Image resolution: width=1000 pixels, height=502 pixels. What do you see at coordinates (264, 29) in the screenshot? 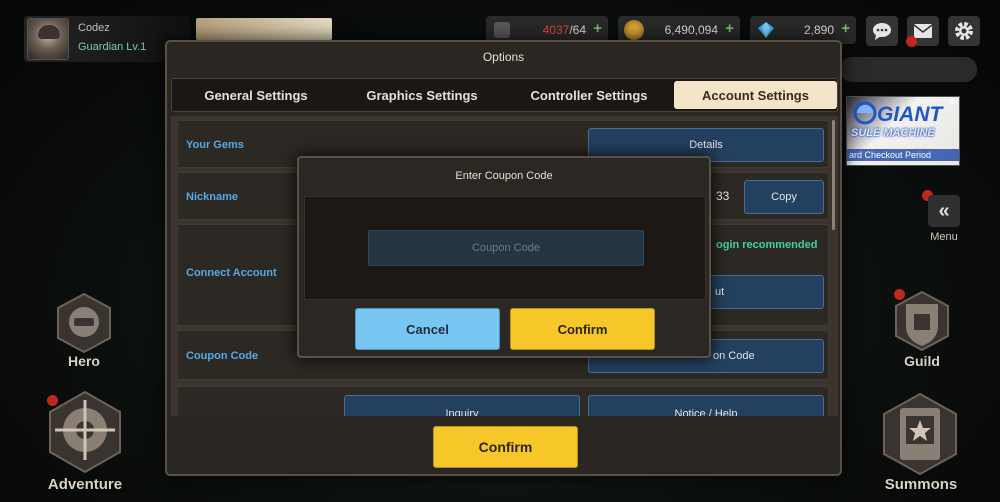
I see `event-banner-top` at bounding box center [264, 29].